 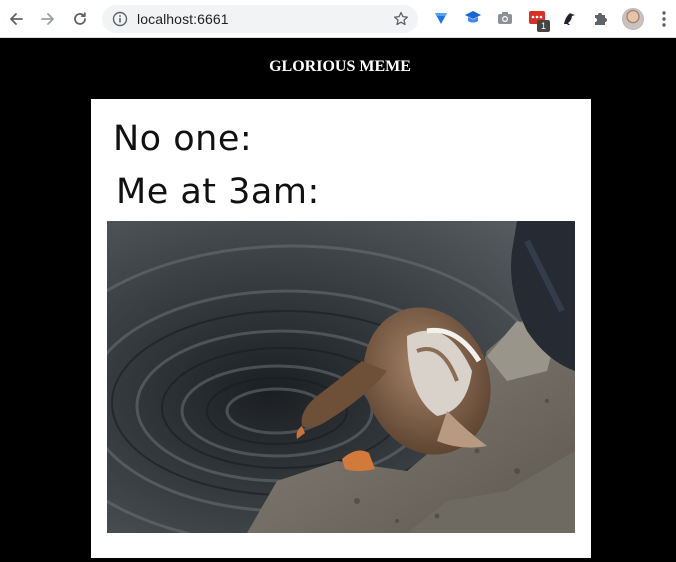 I want to click on page-title: GLORIOUS MEME, so click(x=340, y=66).